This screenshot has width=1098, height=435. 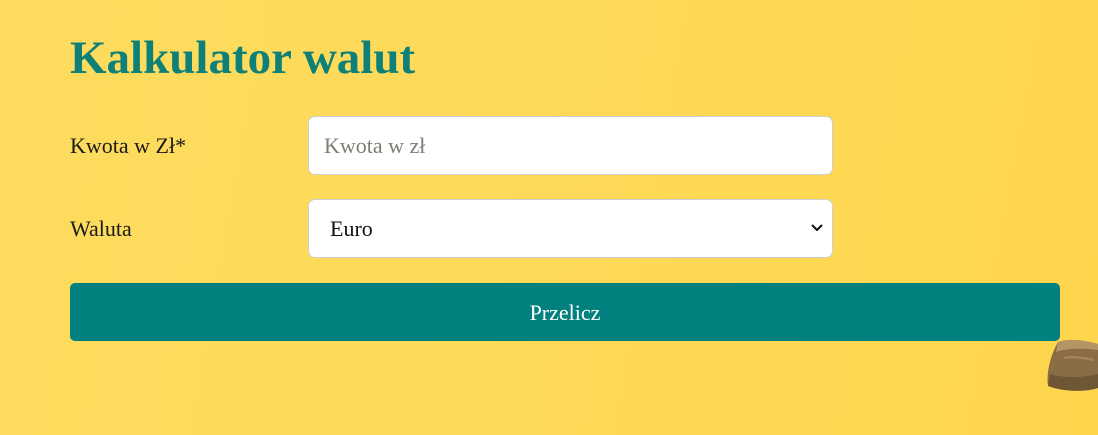 I want to click on chevron-down-icon, so click(x=817, y=227).